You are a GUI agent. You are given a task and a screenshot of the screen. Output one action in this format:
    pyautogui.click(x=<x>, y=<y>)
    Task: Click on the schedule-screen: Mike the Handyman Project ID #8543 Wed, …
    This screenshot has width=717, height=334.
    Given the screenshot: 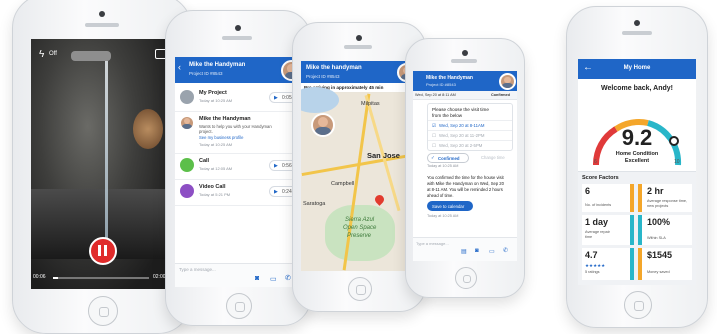 What is the action you would take?
    pyautogui.click(x=465, y=166)
    